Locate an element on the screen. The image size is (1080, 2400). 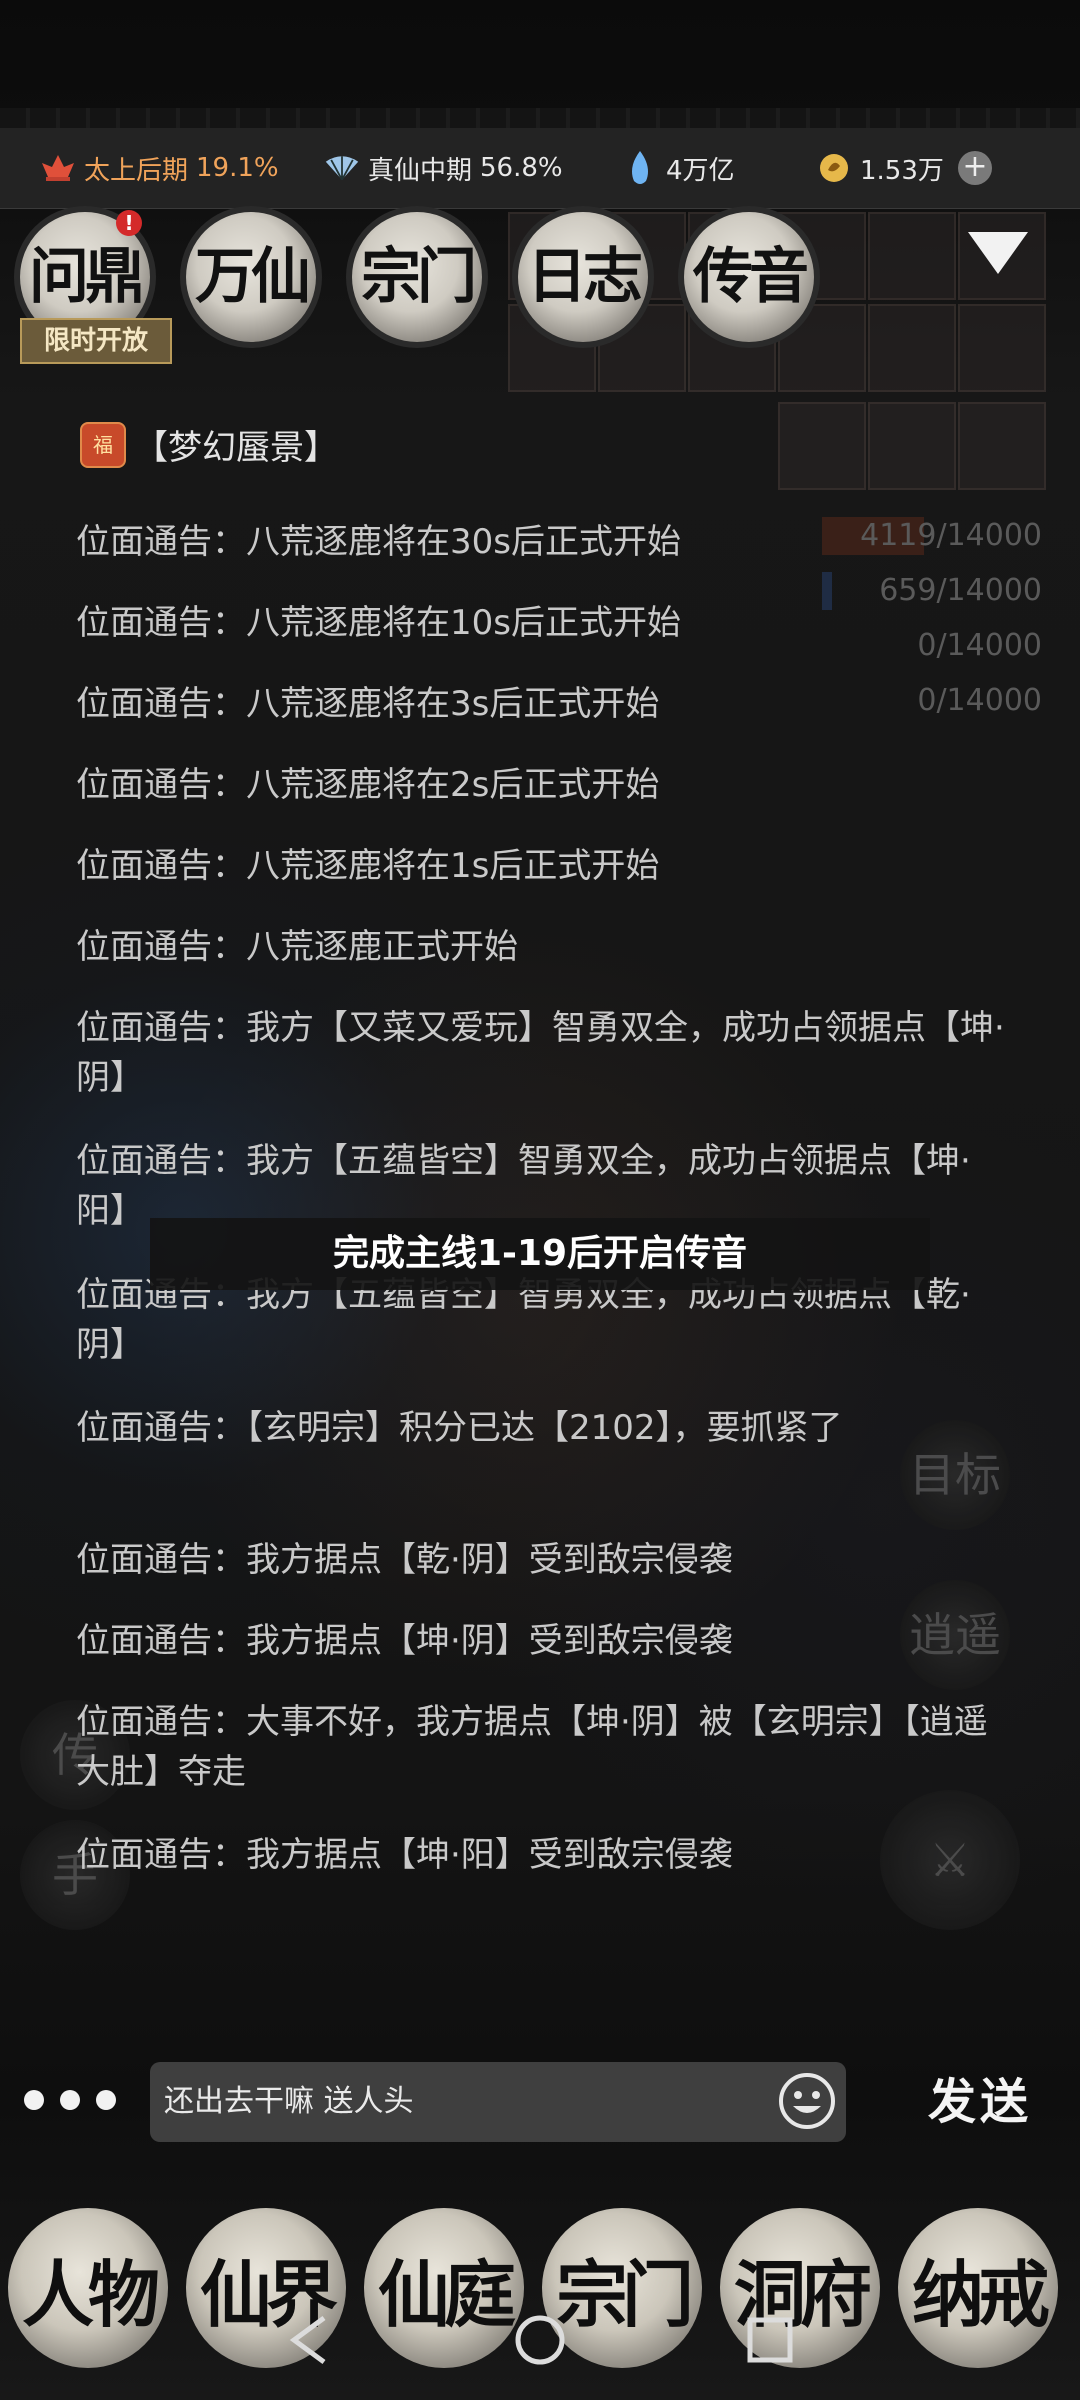
recents-icon is located at coordinates (770, 2340).